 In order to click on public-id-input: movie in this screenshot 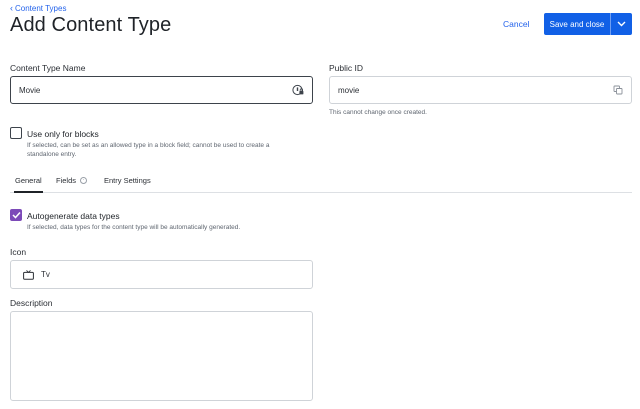, I will do `click(480, 90)`.